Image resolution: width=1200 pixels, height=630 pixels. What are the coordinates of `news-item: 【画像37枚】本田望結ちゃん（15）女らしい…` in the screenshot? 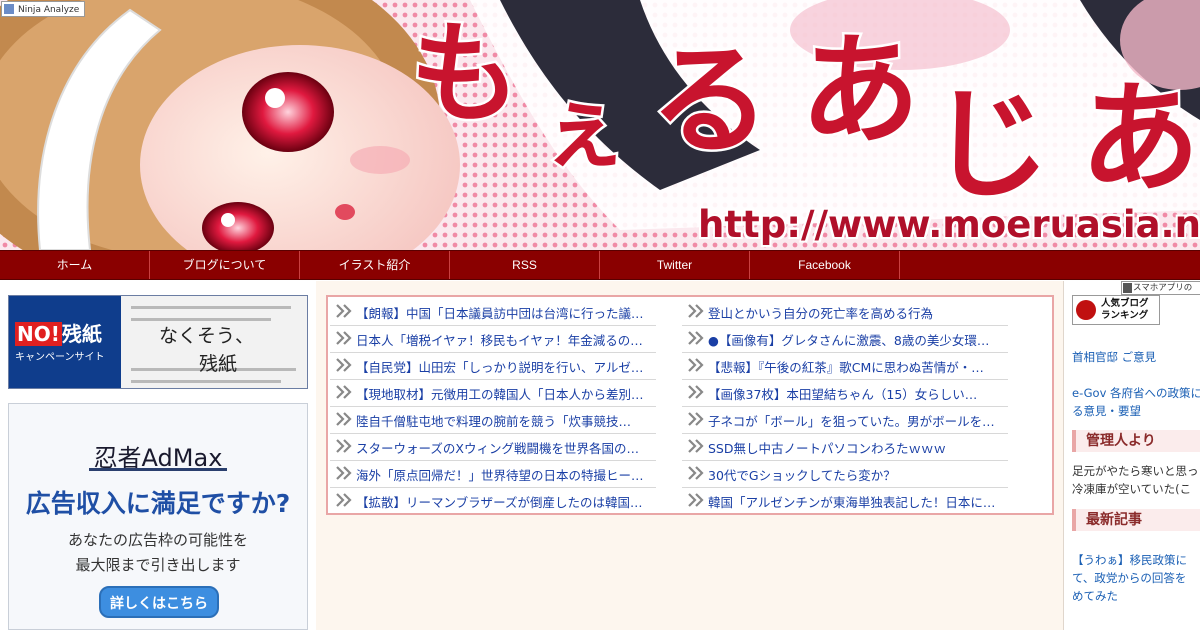 It's located at (845, 393).